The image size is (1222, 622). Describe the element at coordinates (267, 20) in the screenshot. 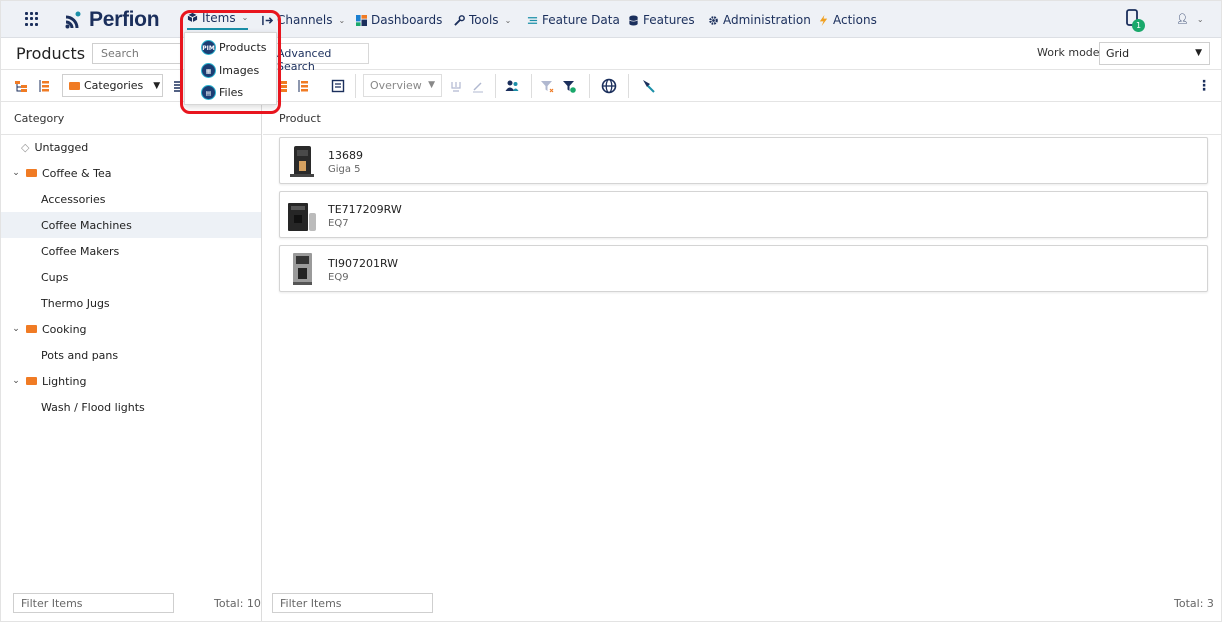

I see `channel-arrow-icon` at that location.